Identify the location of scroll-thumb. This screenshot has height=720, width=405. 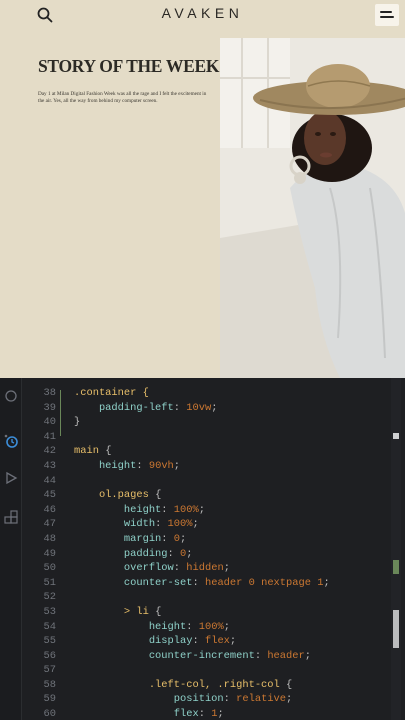
(396, 629).